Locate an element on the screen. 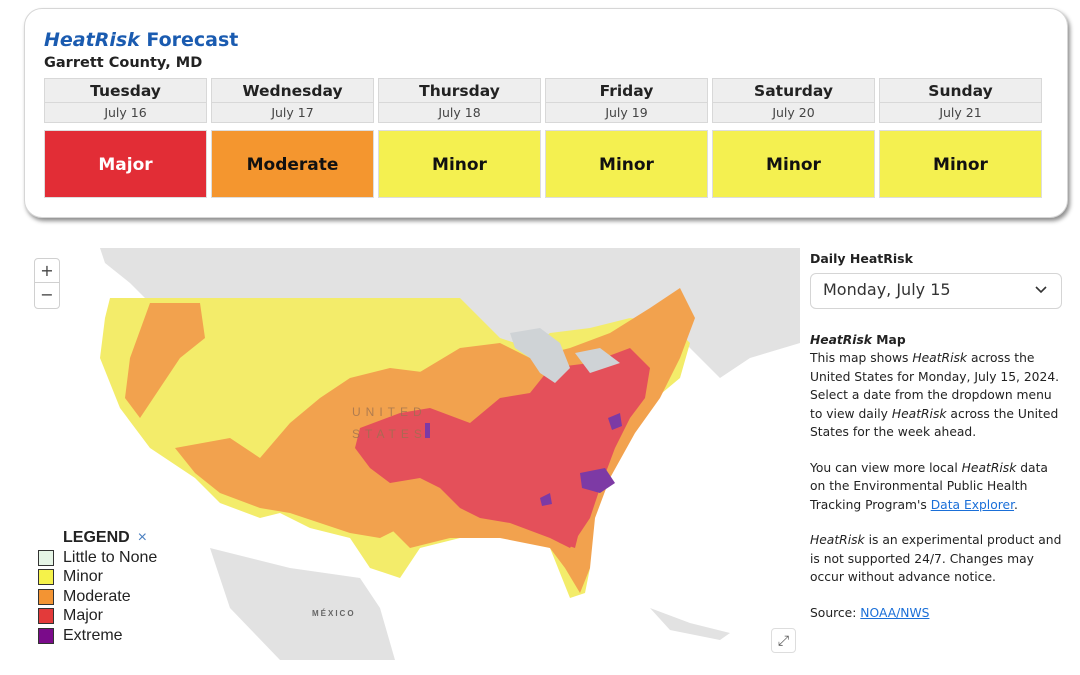 This screenshot has height=675, width=1080. day-date: July 18 is located at coordinates (459, 112).